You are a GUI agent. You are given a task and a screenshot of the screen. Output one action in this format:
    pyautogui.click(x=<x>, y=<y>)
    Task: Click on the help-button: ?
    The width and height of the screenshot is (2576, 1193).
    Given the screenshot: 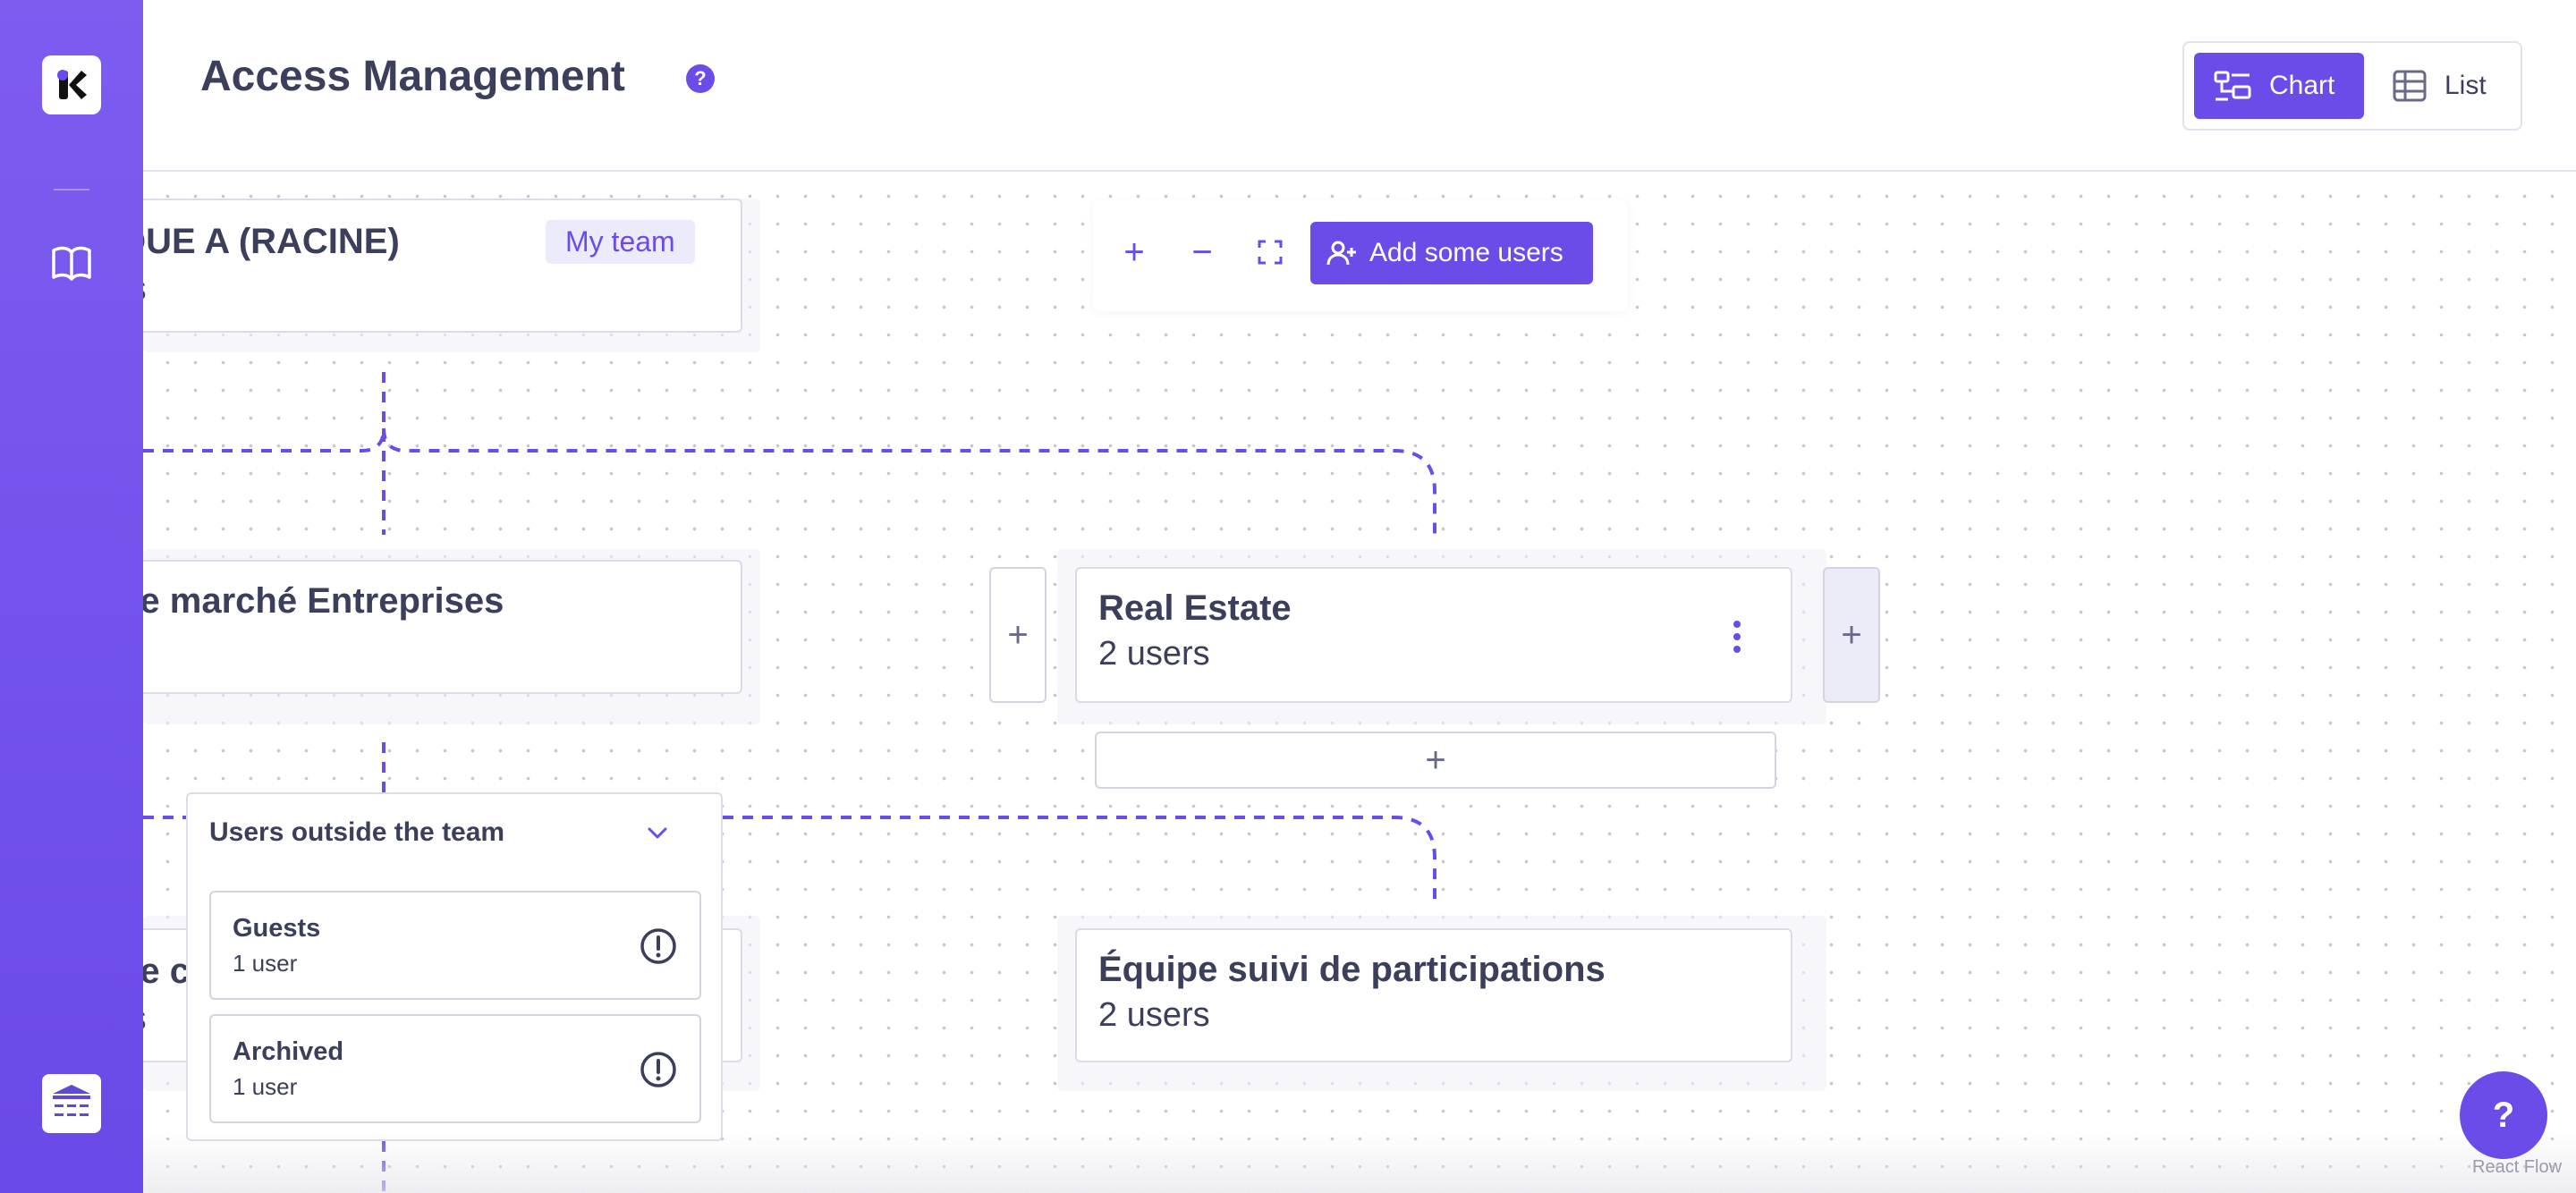 What is the action you would take?
    pyautogui.click(x=2503, y=1115)
    